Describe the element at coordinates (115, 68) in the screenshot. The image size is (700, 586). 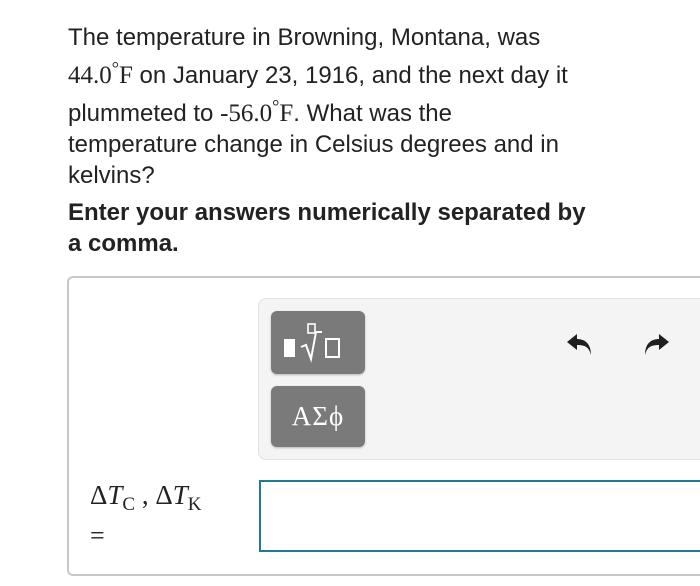
I see `degree-symbol: °` at that location.